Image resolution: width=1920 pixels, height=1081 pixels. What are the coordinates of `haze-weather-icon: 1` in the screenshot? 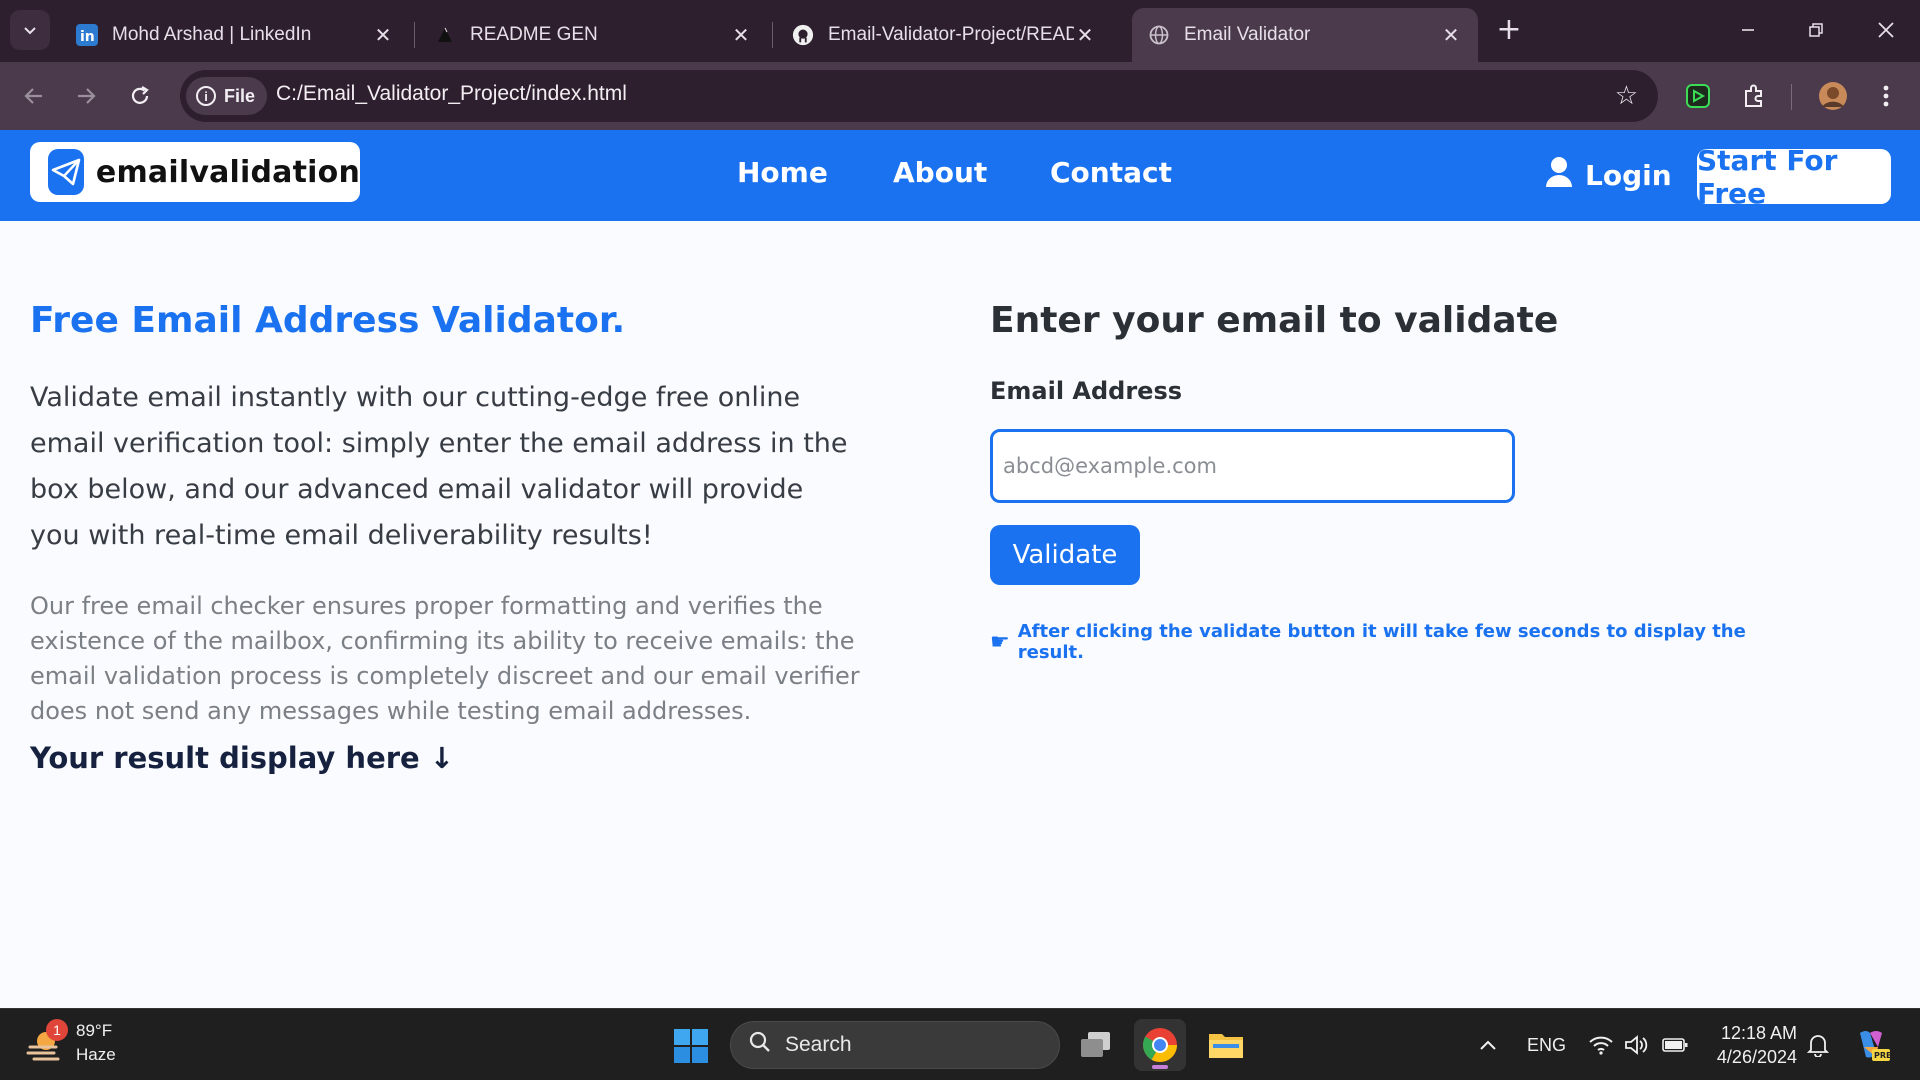 It's located at (47, 1041).